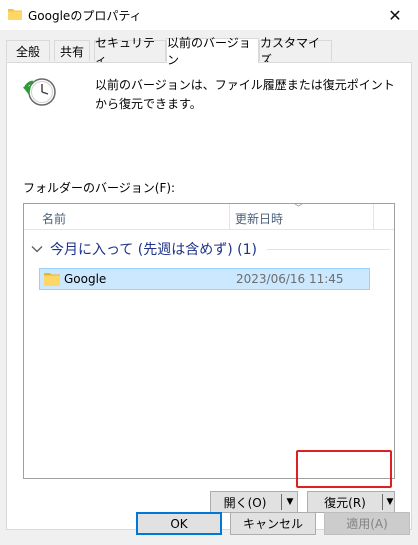 This screenshot has width=418, height=545. I want to click on restore-button-label: 復元(R), so click(345, 502).